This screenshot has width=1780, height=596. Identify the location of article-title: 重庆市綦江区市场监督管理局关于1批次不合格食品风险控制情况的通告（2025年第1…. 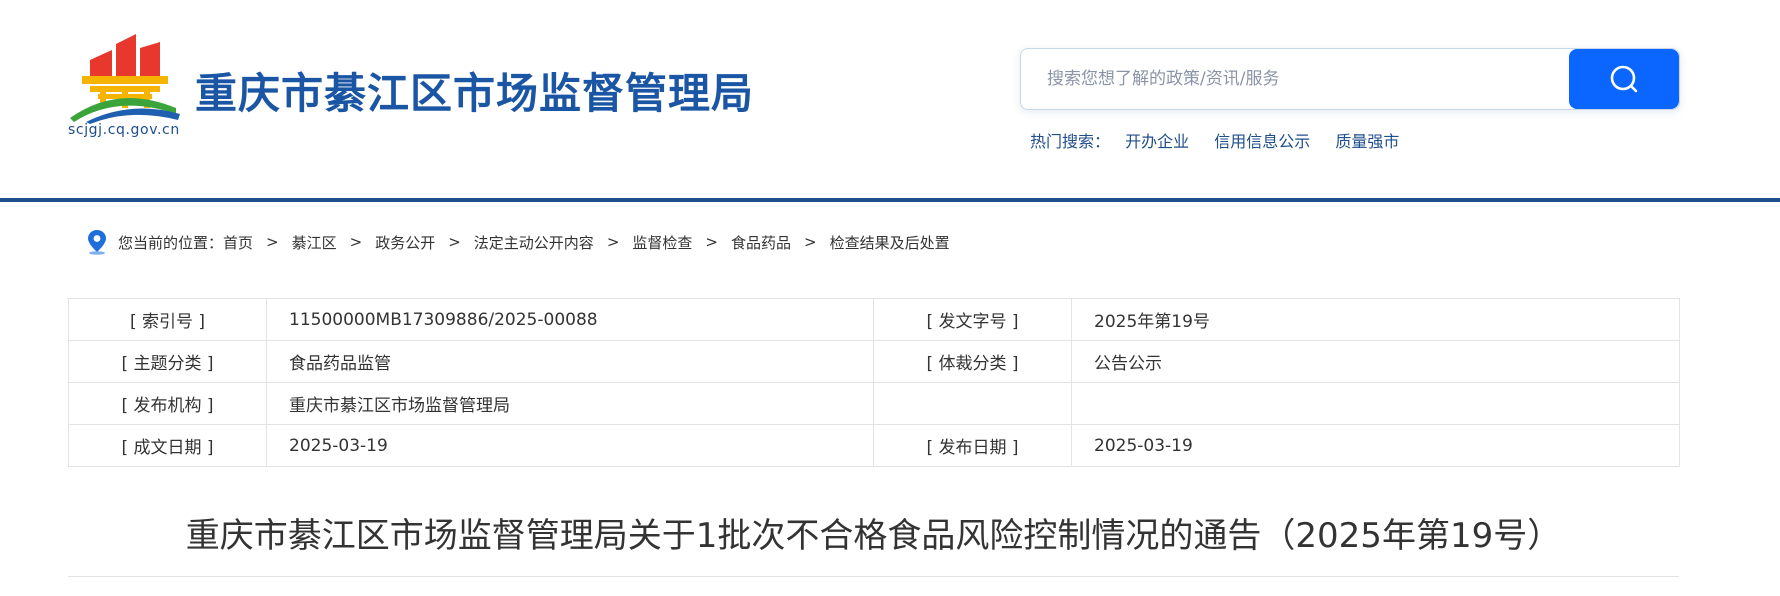
(873, 536).